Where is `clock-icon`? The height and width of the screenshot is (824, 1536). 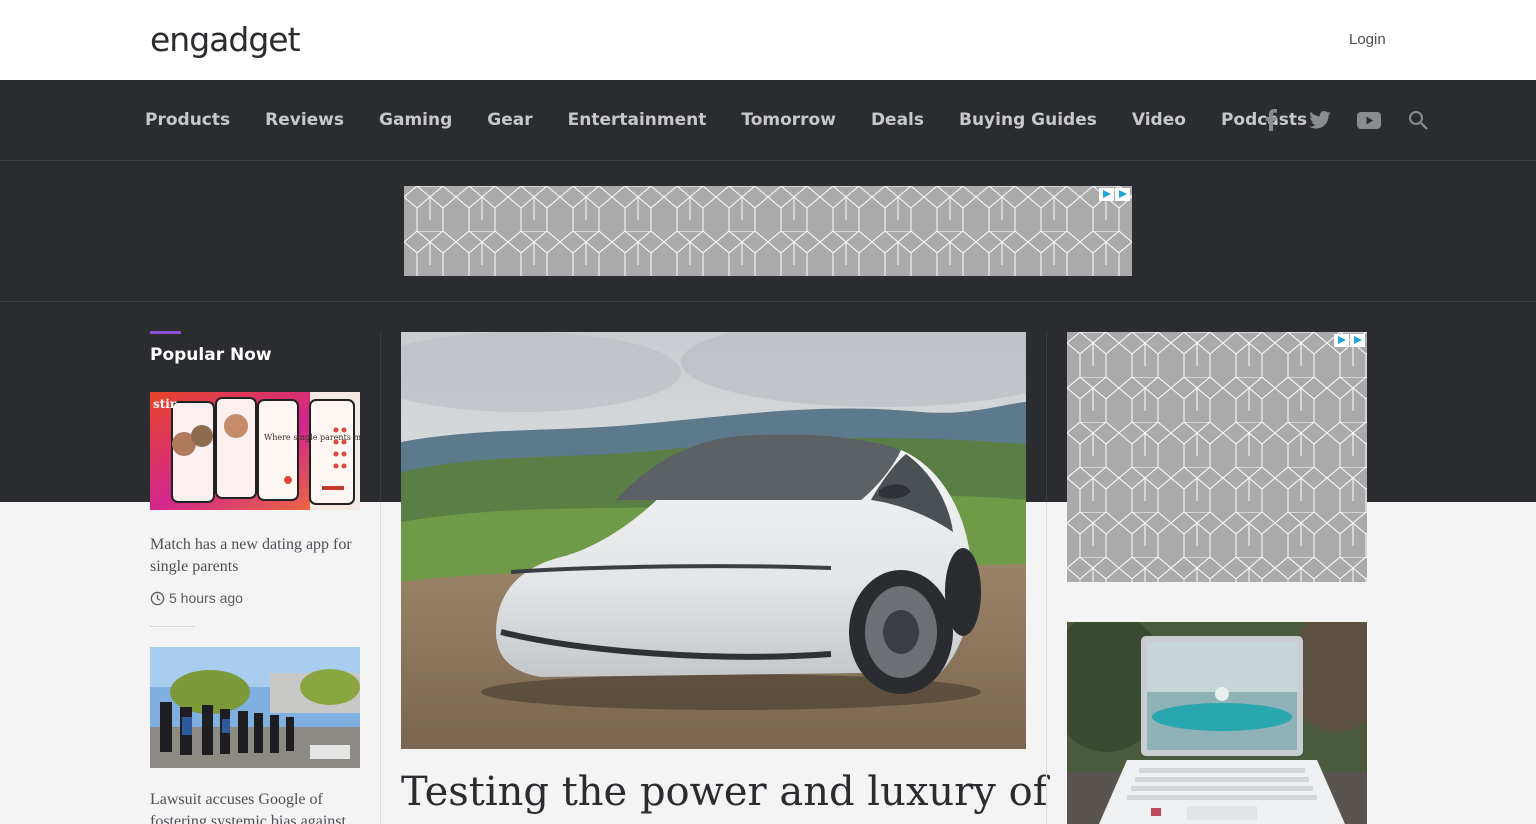
clock-icon is located at coordinates (157, 598).